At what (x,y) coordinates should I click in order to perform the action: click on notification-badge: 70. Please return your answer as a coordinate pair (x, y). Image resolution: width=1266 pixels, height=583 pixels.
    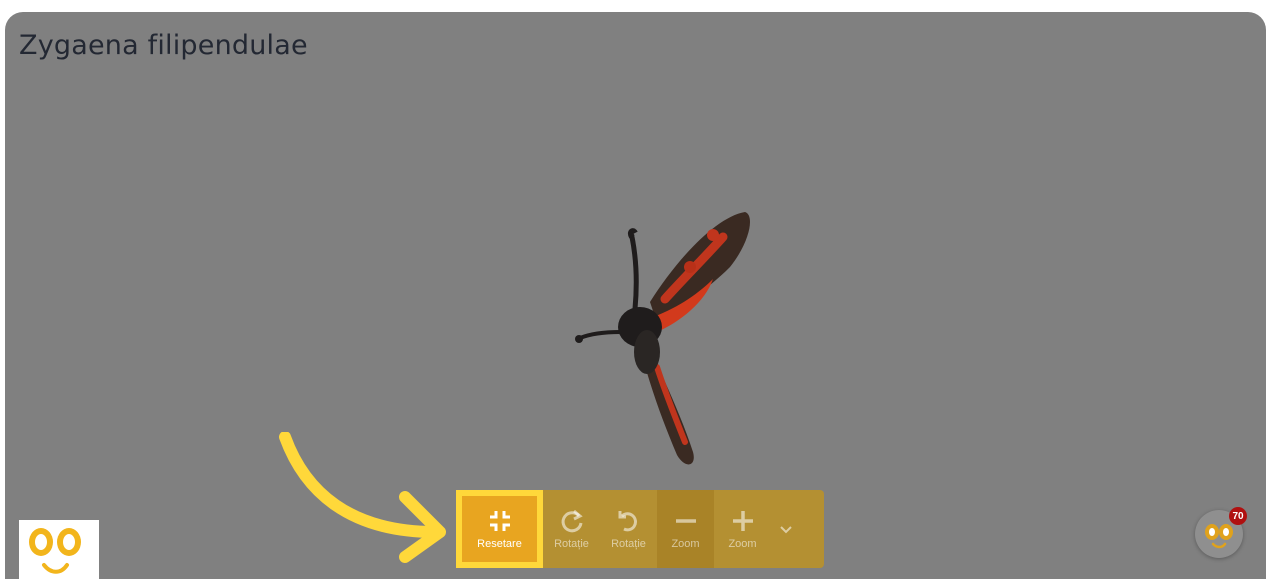
    Looking at the image, I should click on (1238, 516).